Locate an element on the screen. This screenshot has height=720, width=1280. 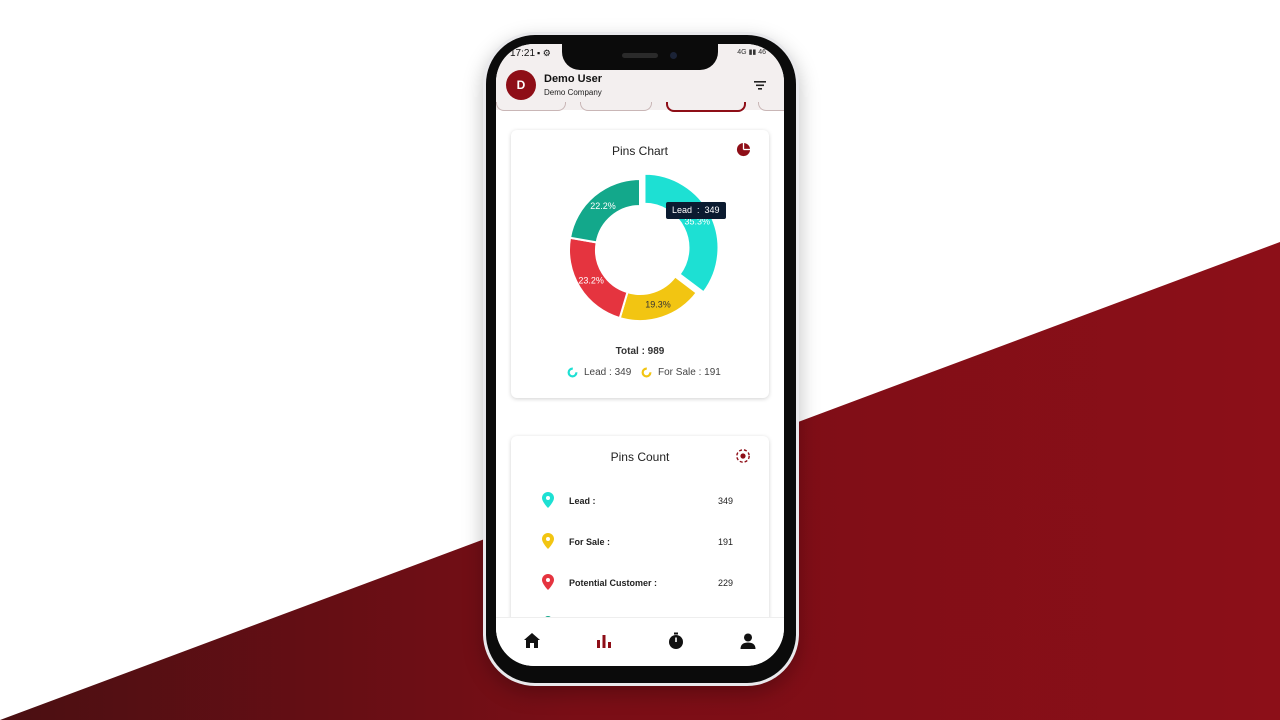
chart-total: Total : 989 is located at coordinates (640, 351).